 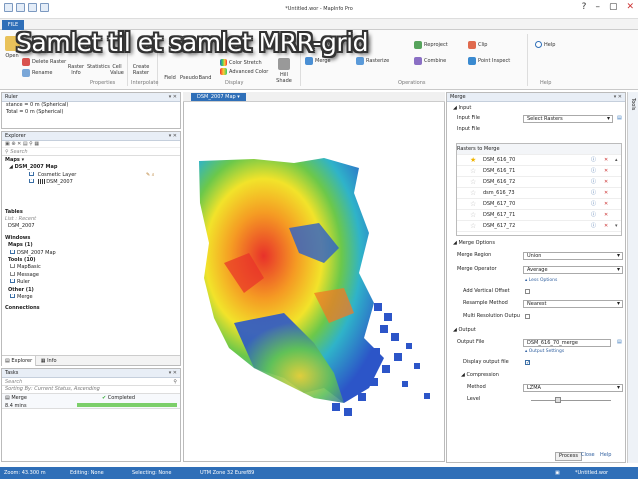 What do you see at coordinates (473, 160) in the screenshot?
I see `star-icon: ★` at bounding box center [473, 160].